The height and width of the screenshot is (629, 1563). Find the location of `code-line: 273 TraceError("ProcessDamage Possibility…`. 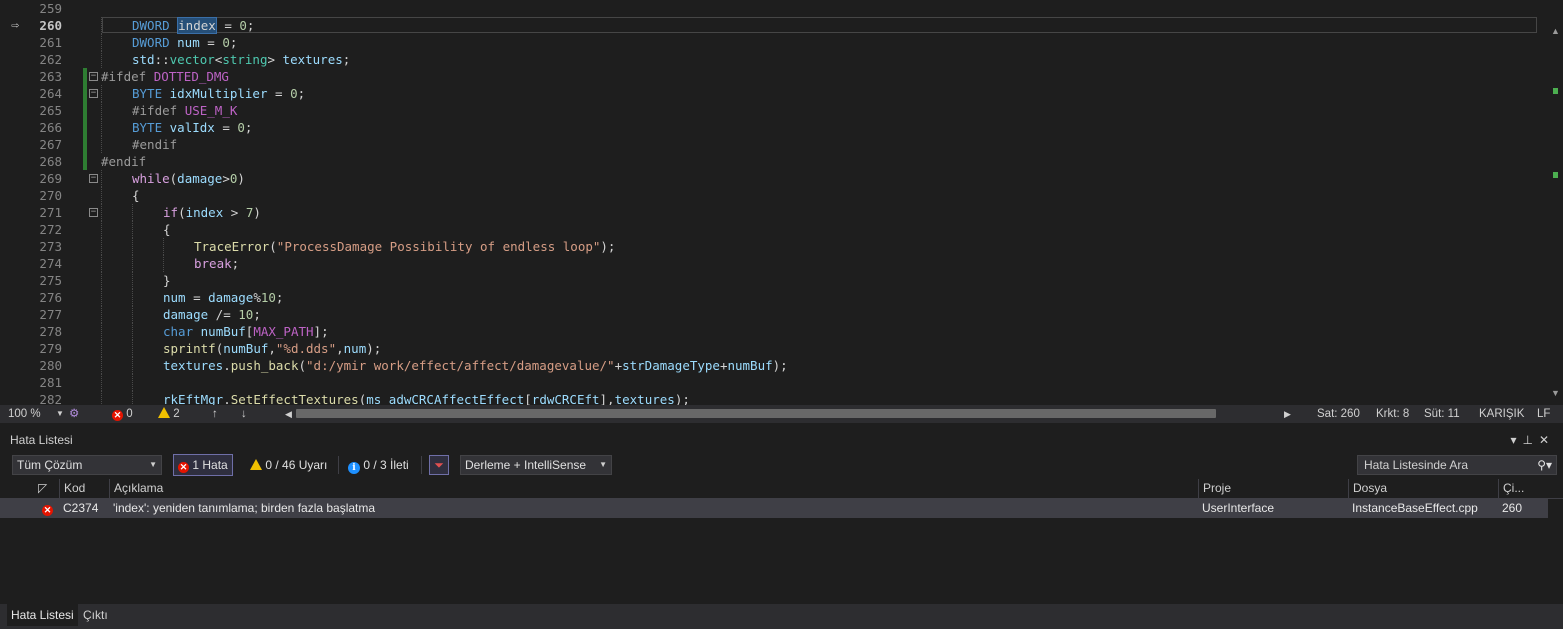

code-line: 273 TraceError("ProcessDamage Possibility… is located at coordinates (774, 246).